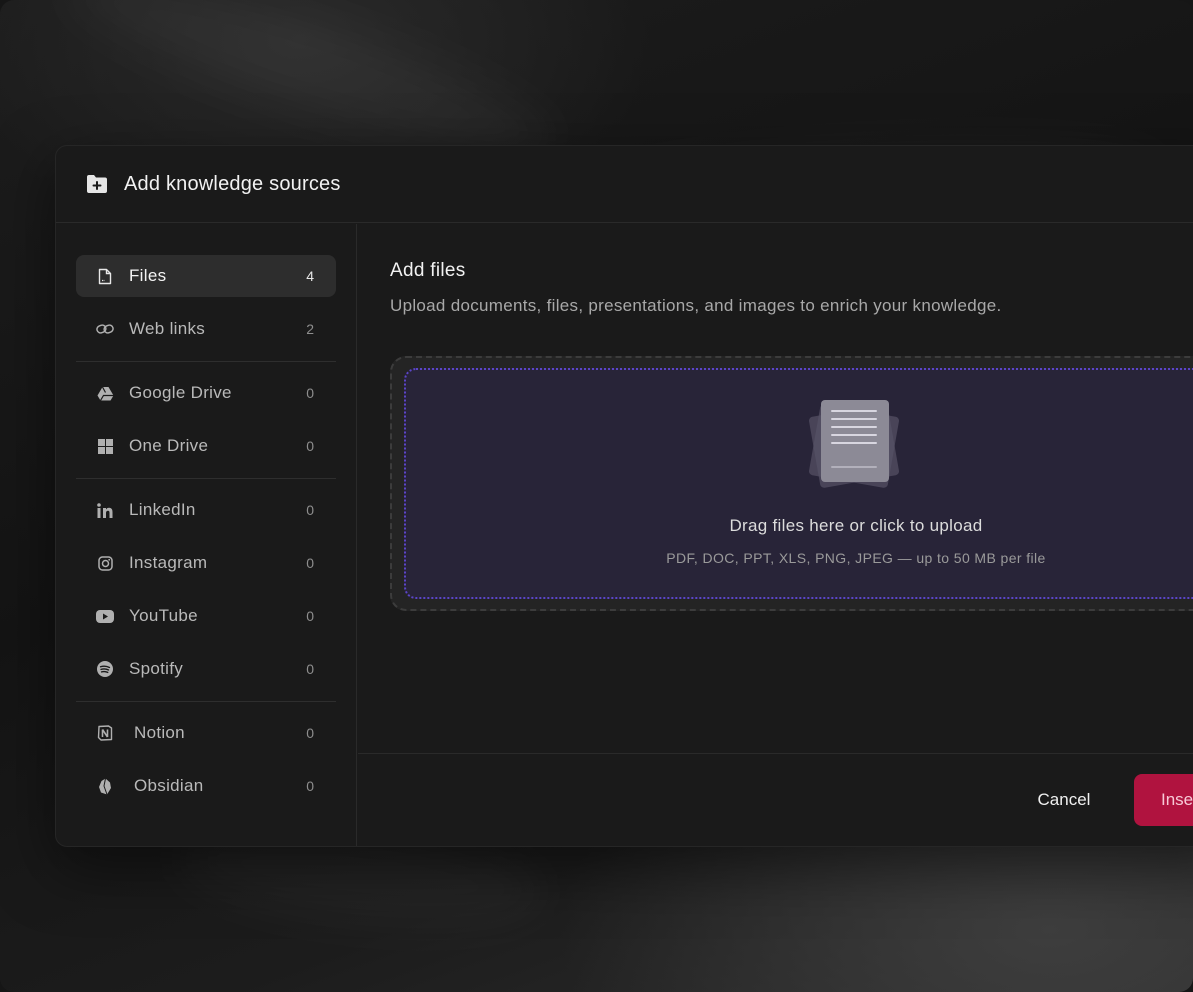 Image resolution: width=1193 pixels, height=992 pixels. Describe the element at coordinates (180, 392) in the screenshot. I see `sidebar-item-label: Google Drive` at that location.